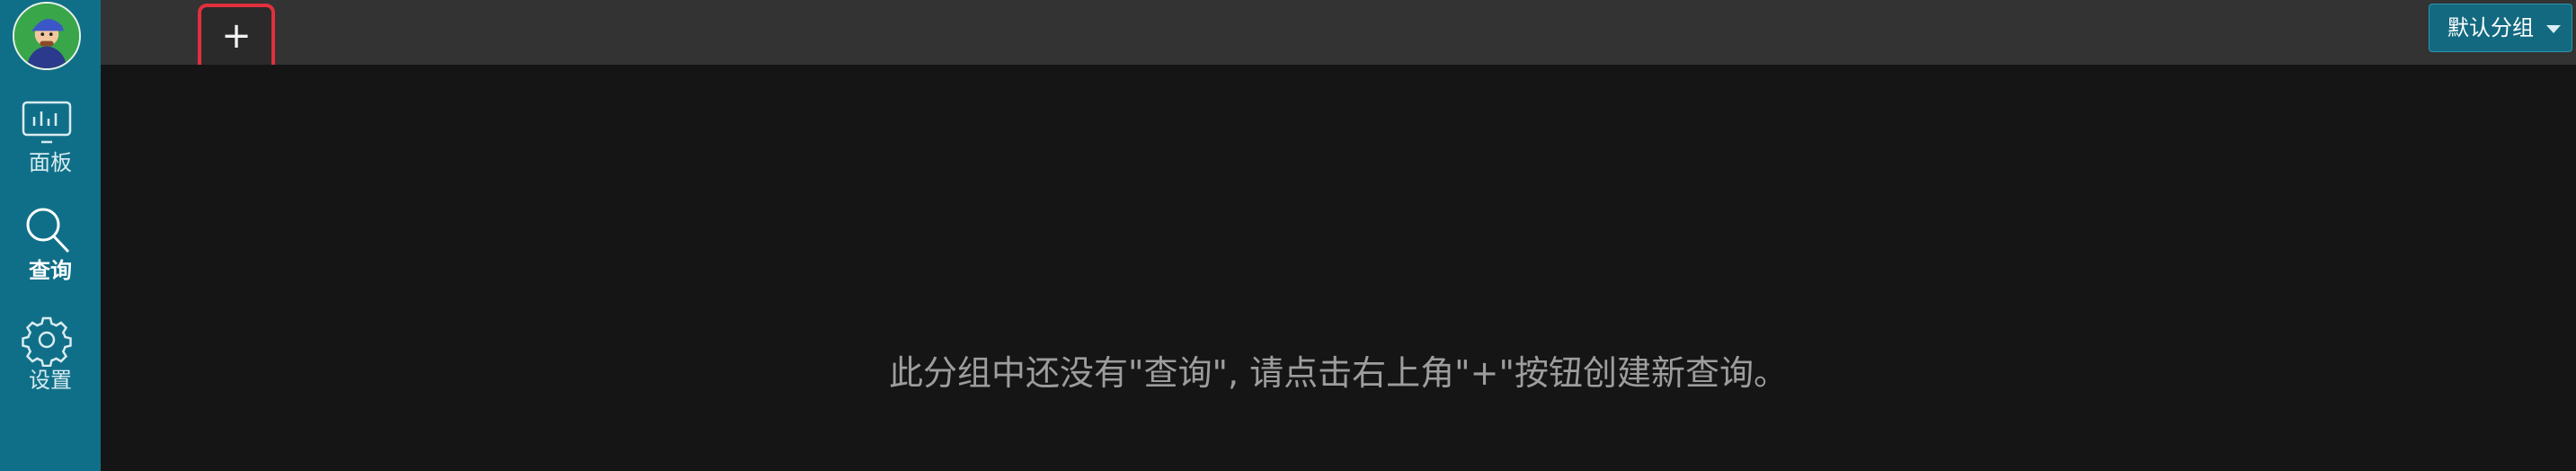 The image size is (2576, 471). I want to click on user-avatar-icon, so click(46, 36).